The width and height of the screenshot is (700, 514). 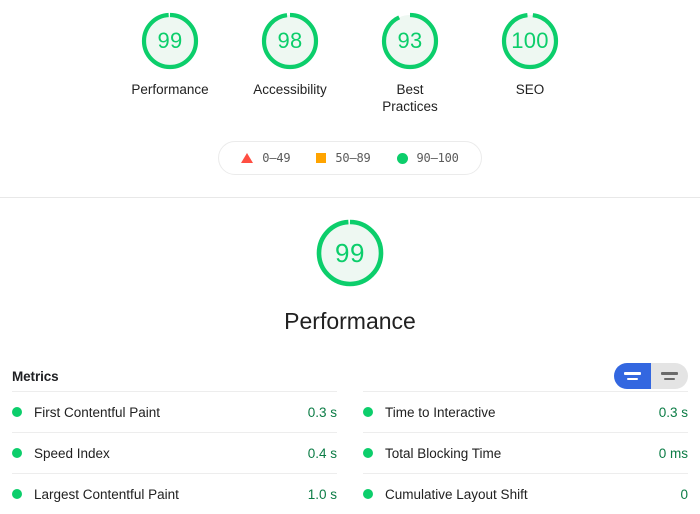 I want to click on metric-name: Time to Interactive, so click(x=440, y=412).